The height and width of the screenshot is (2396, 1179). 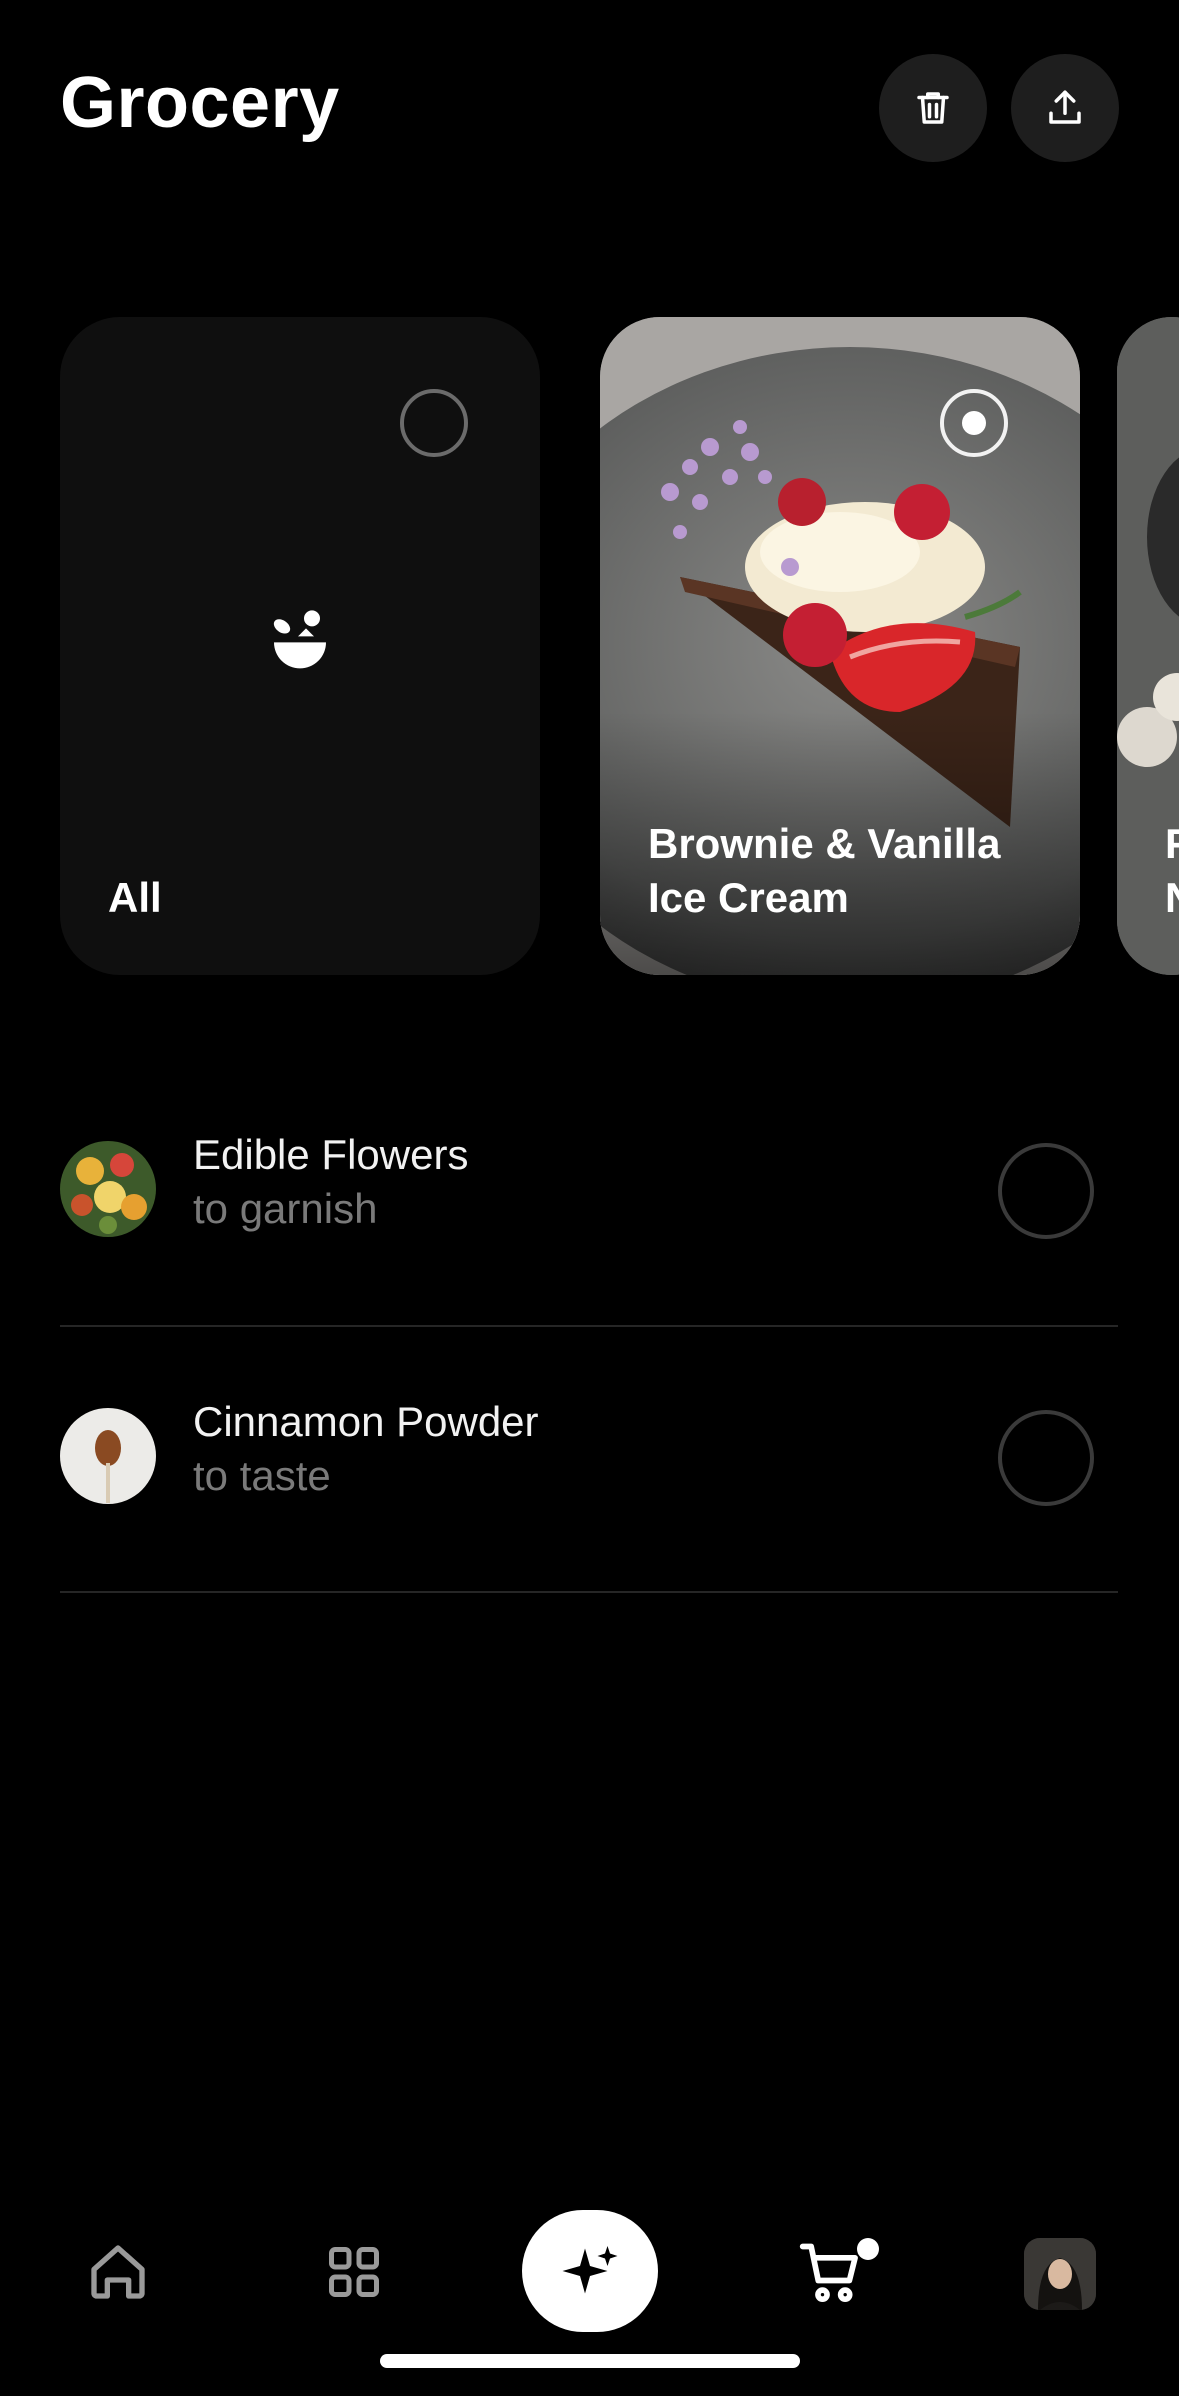 What do you see at coordinates (824, 871) in the screenshot?
I see `recipe-card-label: Brownie & Vanilla Ice Cream` at bounding box center [824, 871].